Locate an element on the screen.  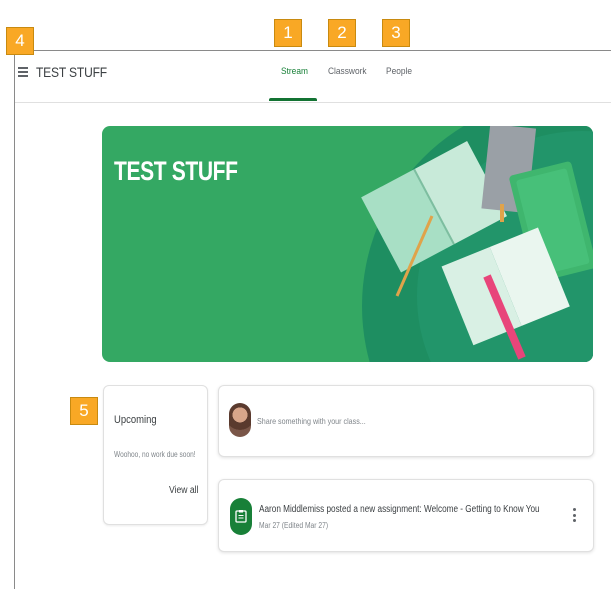
banner-class-title: TEST STUFF is located at coordinates (176, 171).